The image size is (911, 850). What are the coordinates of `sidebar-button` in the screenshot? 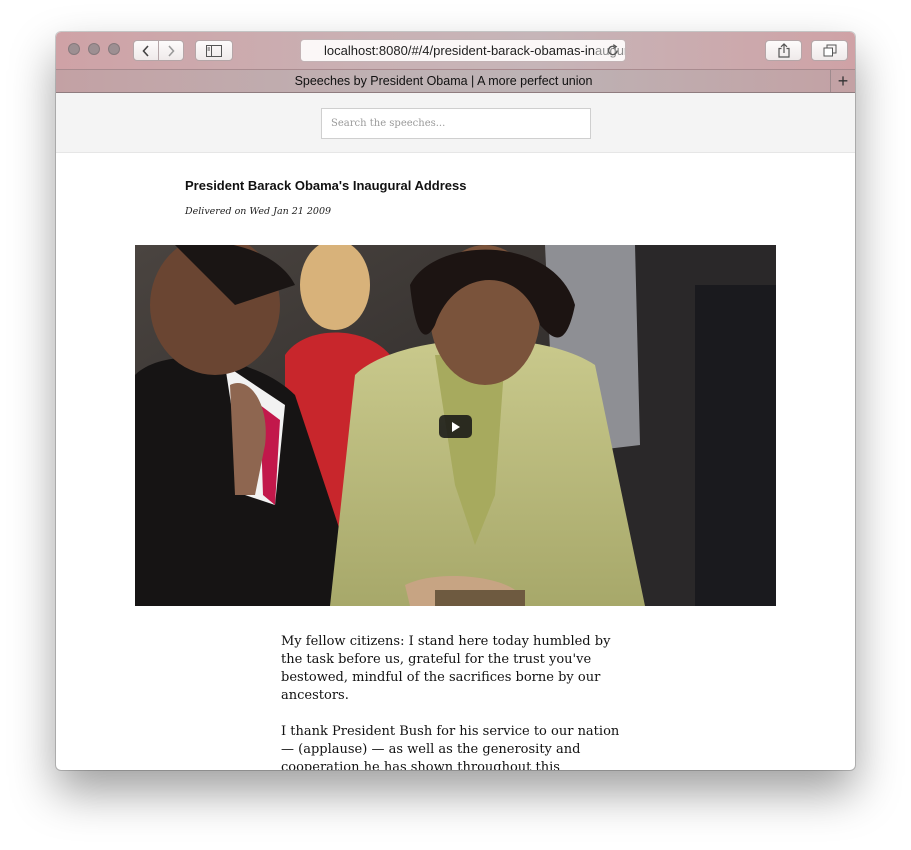 It's located at (214, 50).